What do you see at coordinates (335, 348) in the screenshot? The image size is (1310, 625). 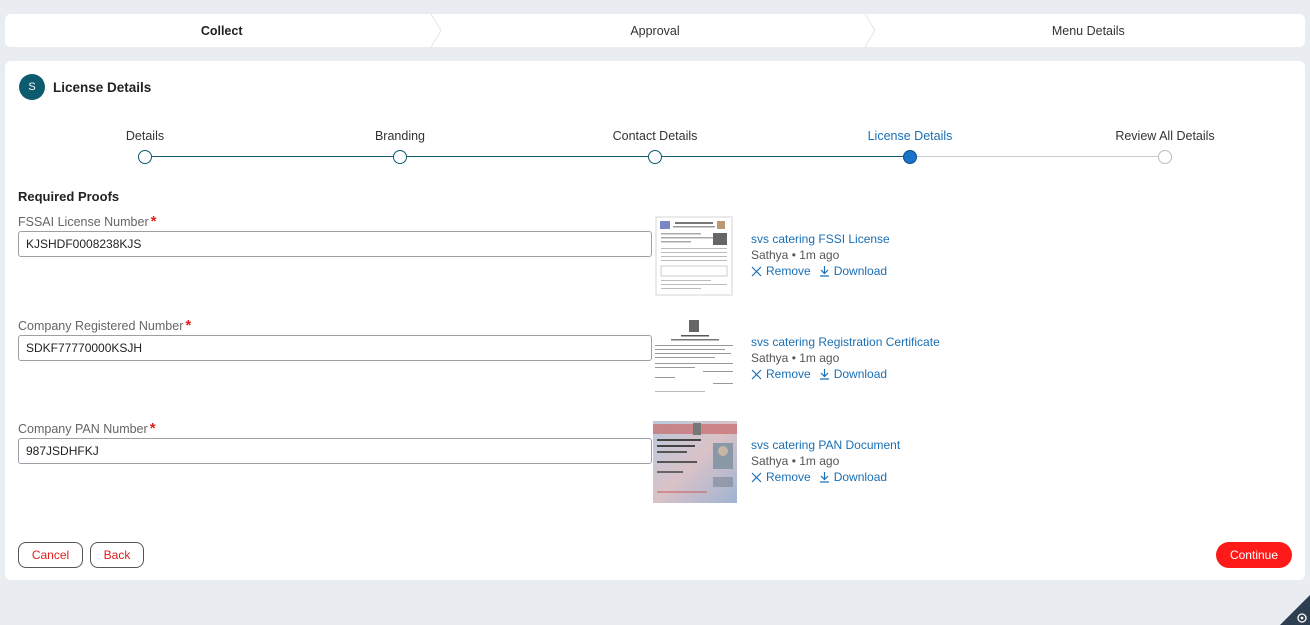 I see `company-registered-input` at bounding box center [335, 348].